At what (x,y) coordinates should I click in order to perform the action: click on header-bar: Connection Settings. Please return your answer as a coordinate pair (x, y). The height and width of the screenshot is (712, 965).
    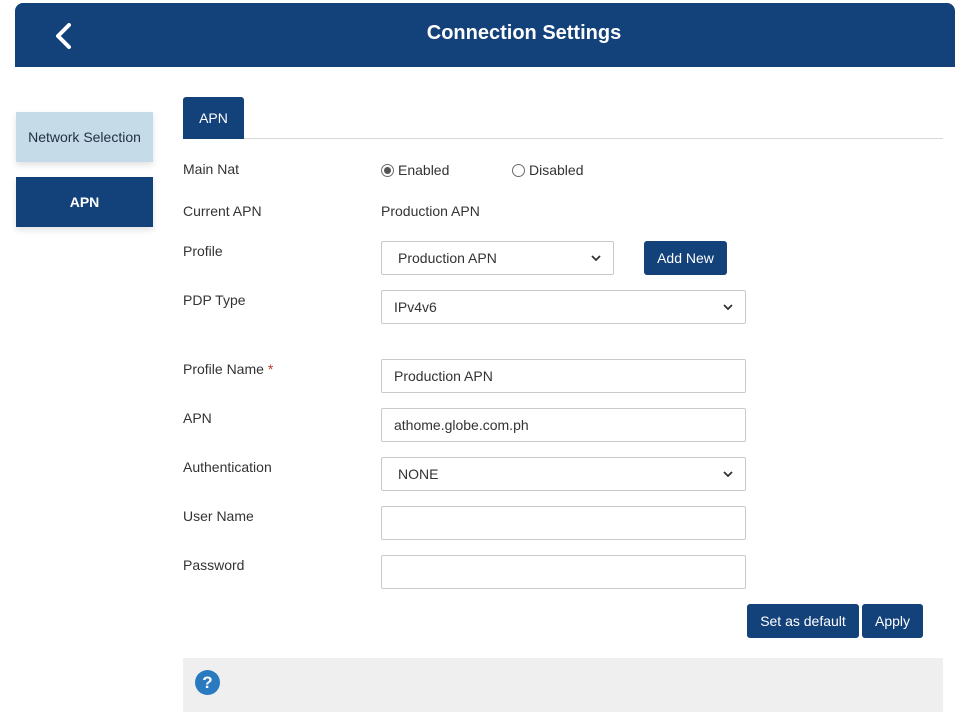
    Looking at the image, I should click on (485, 35).